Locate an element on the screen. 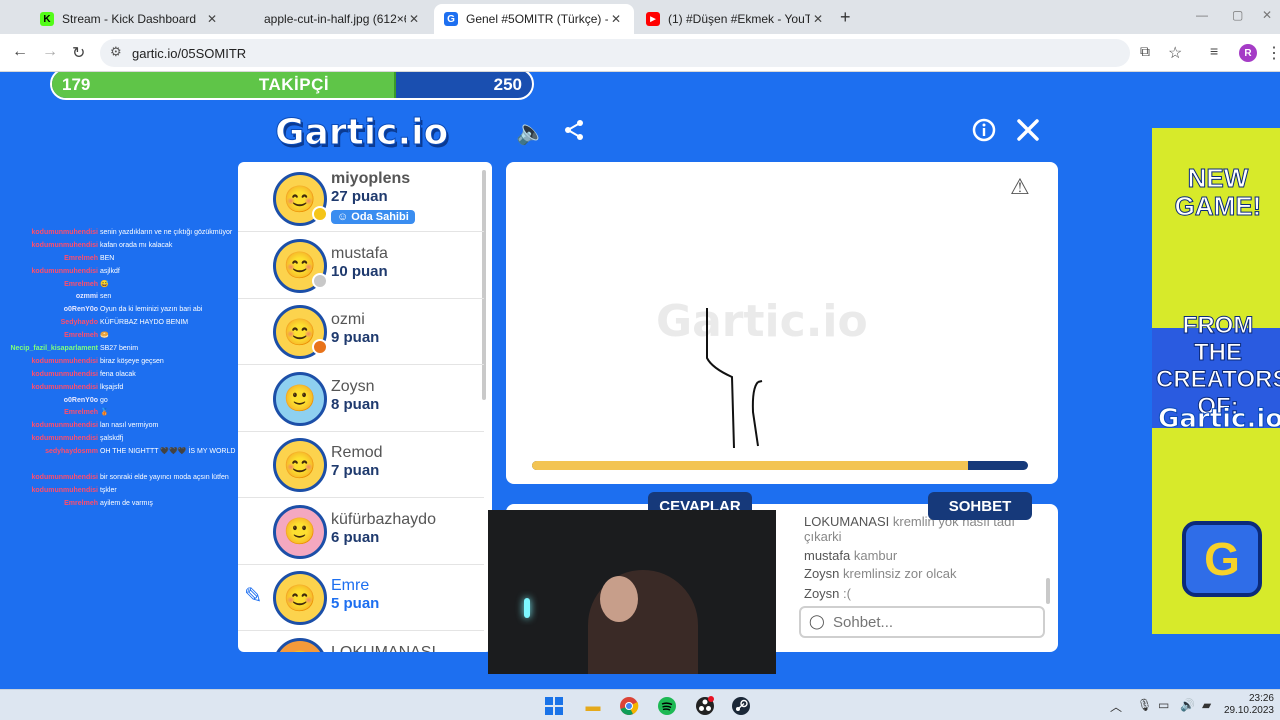 The image size is (1280, 720). menu-icon: ⋮ is located at coordinates (1273, 53).